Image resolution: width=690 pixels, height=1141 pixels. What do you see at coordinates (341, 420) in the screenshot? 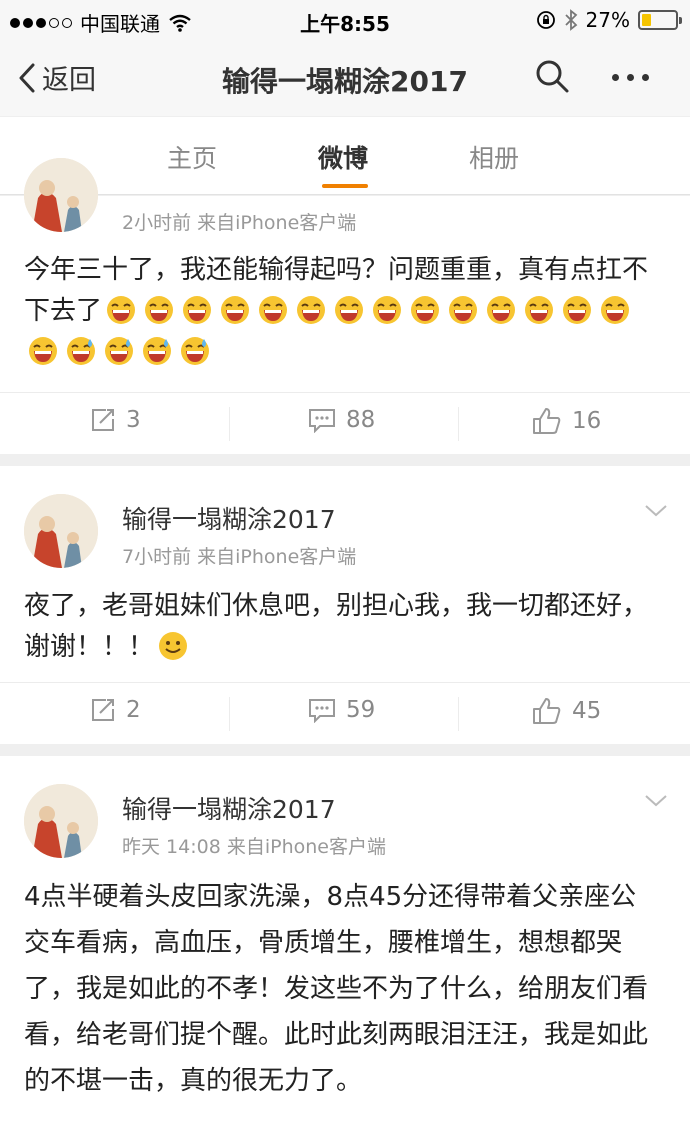
I see `comment-button: 88` at bounding box center [341, 420].